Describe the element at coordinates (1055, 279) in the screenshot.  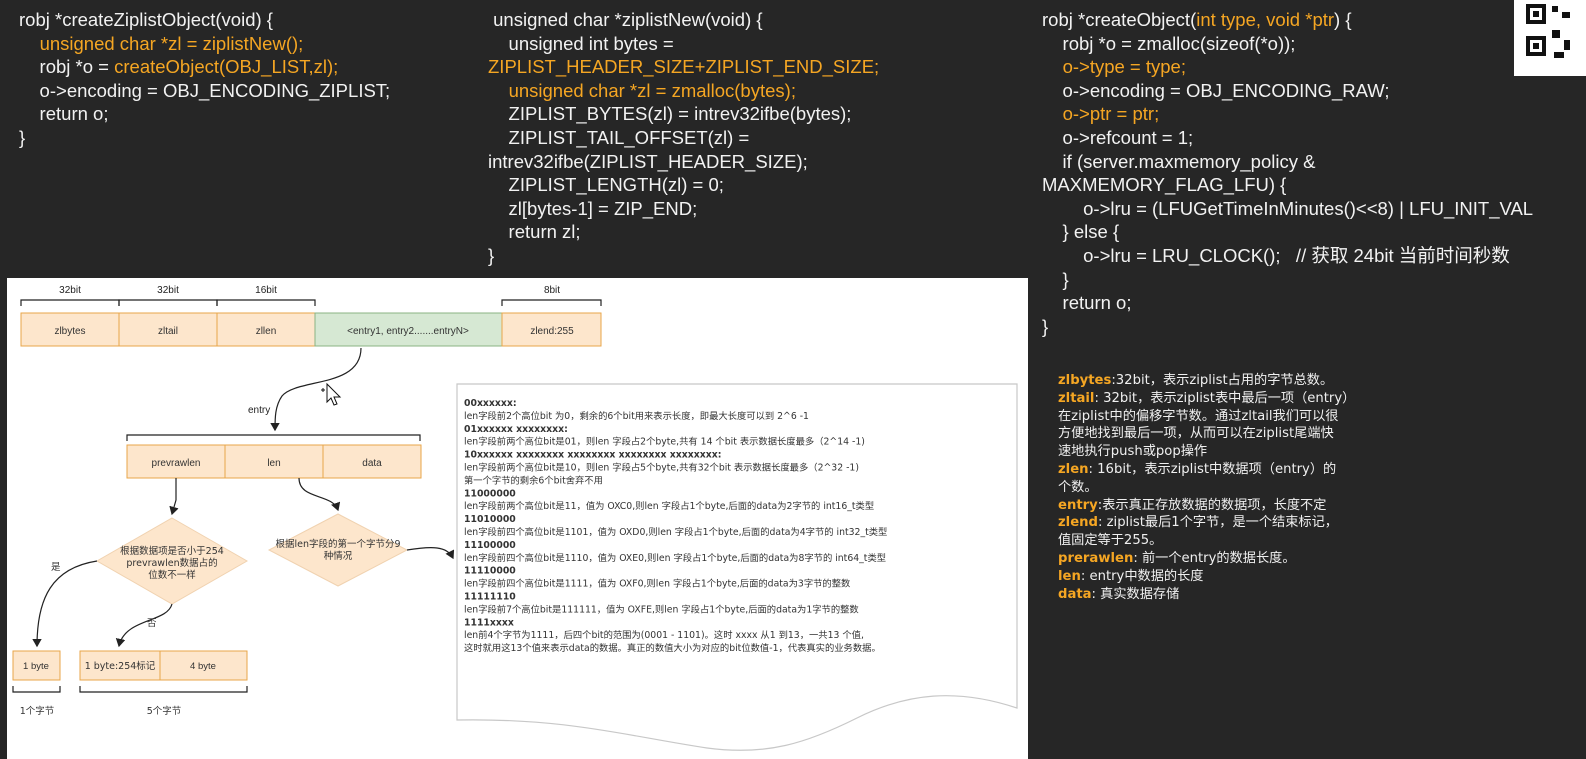
I see `code-text: }` at that location.